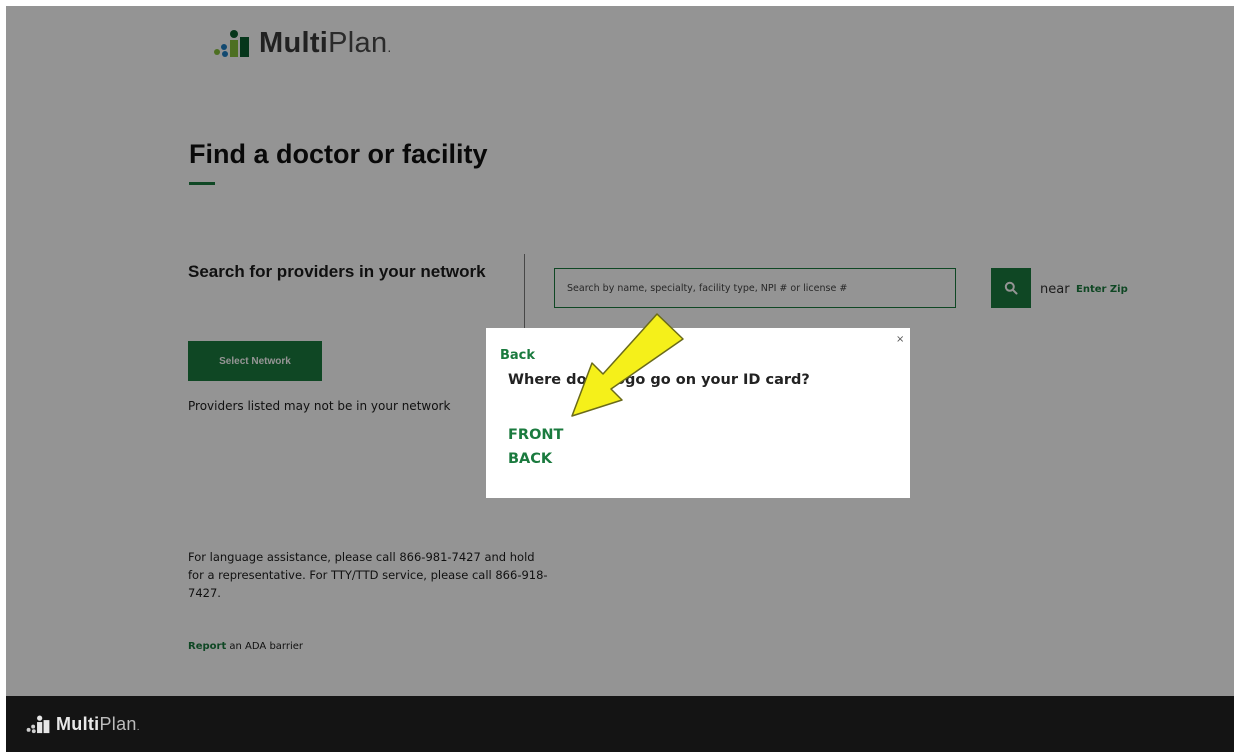 Image resolution: width=1236 pixels, height=752 pixels. I want to click on modal-back-link: Back, so click(517, 355).